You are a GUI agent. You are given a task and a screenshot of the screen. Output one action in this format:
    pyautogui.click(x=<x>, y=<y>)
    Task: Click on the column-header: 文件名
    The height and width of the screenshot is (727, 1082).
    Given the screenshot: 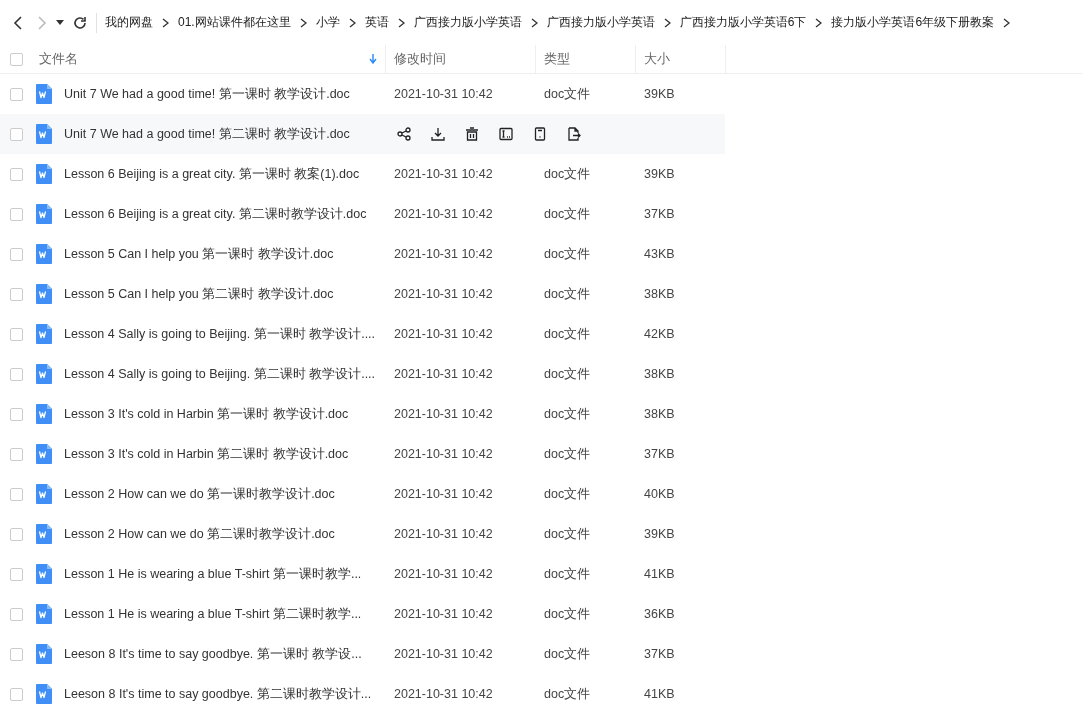 What is the action you would take?
    pyautogui.click(x=208, y=59)
    